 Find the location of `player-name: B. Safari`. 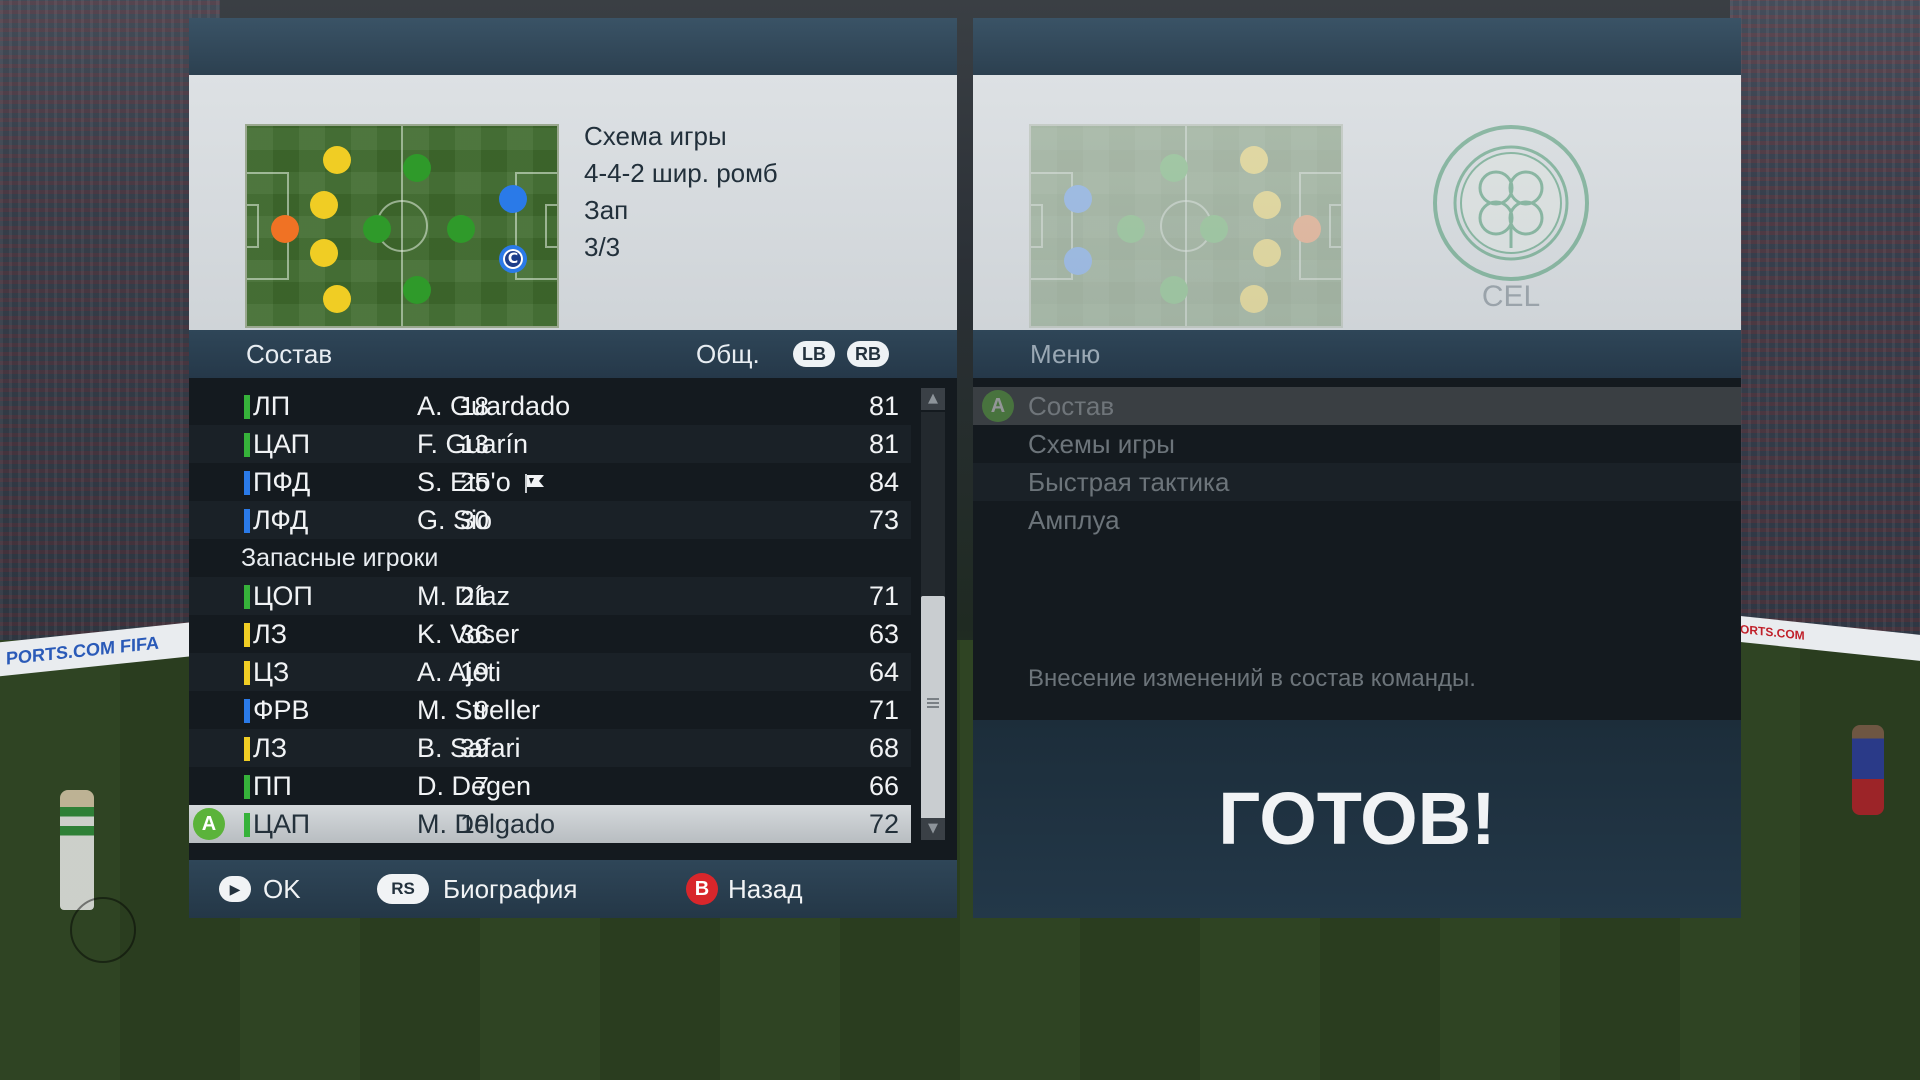

player-name: B. Safari is located at coordinates (469, 748).